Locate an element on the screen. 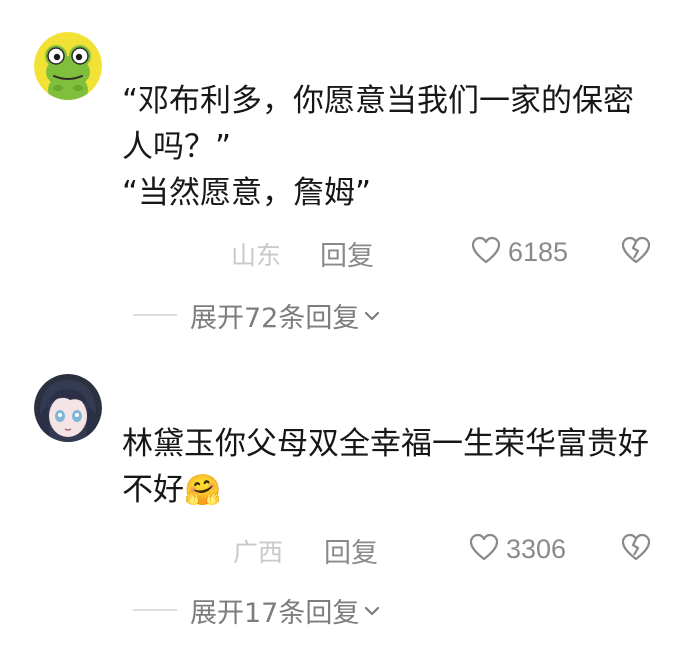  expand-replies-button: 展开72条回复 is located at coordinates (285, 315).